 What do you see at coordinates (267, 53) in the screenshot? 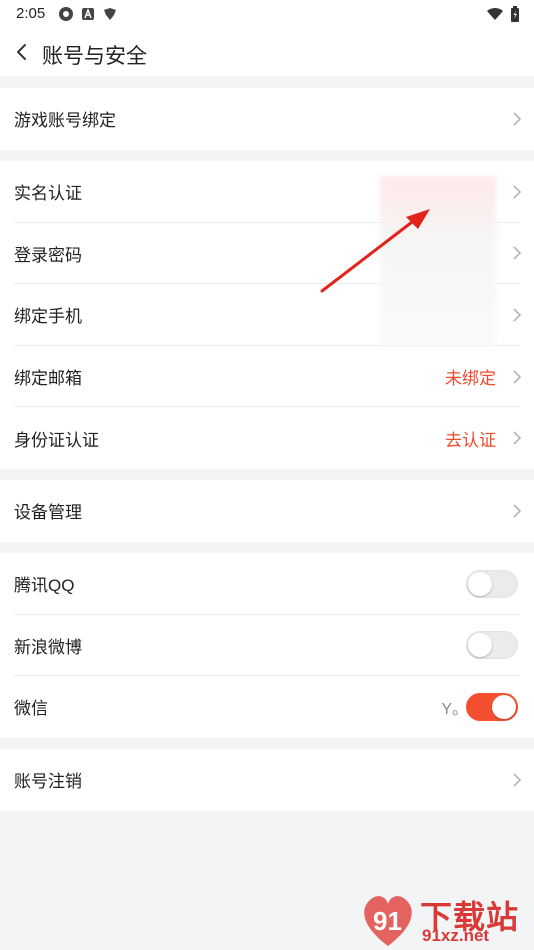
I see `title-bar: 账号与安全` at bounding box center [267, 53].